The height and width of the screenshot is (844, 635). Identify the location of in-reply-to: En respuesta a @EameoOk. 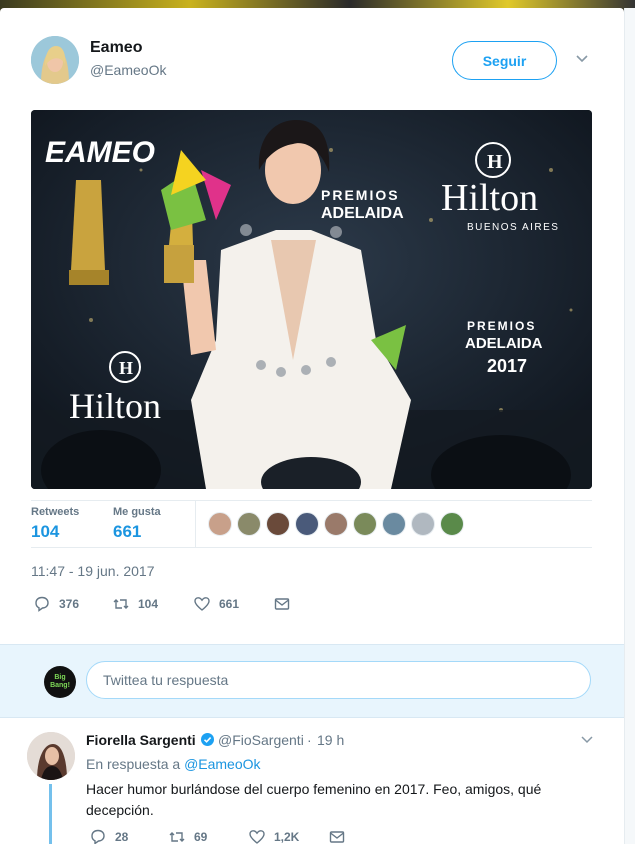
(173, 764).